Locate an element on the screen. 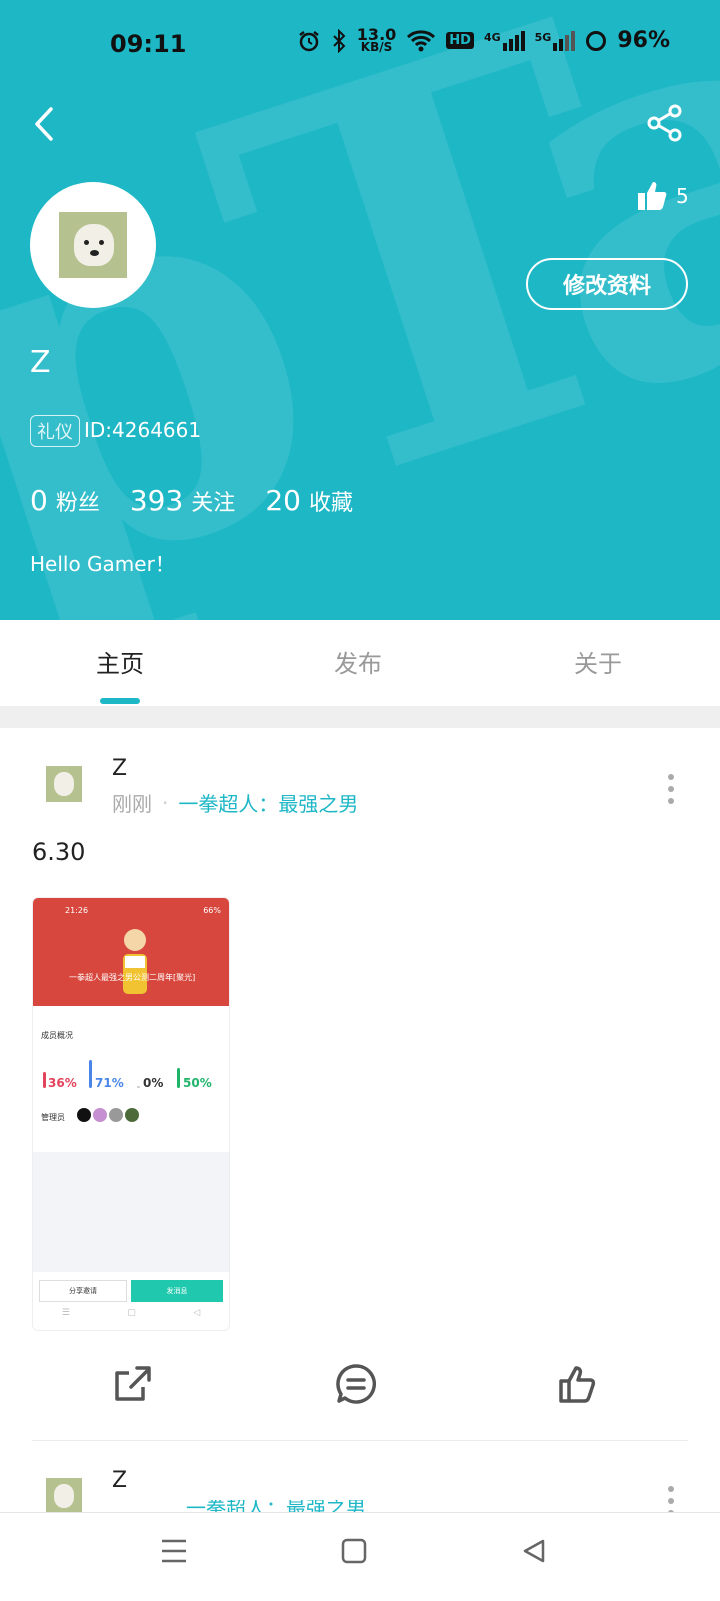  thumb-empty-area is located at coordinates (131, 1212).